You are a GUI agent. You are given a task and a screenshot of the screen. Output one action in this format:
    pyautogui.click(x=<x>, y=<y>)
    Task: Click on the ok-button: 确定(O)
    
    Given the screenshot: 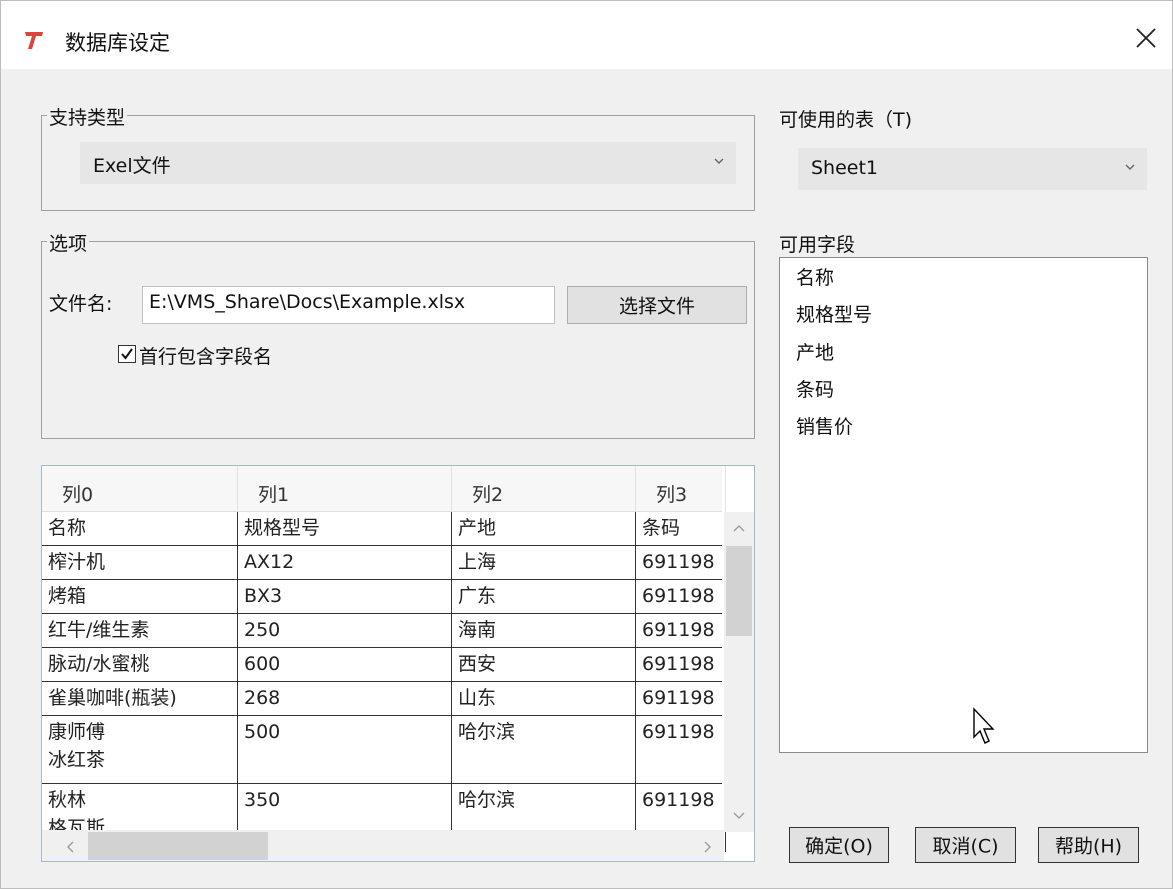 What is the action you would take?
    pyautogui.click(x=839, y=845)
    